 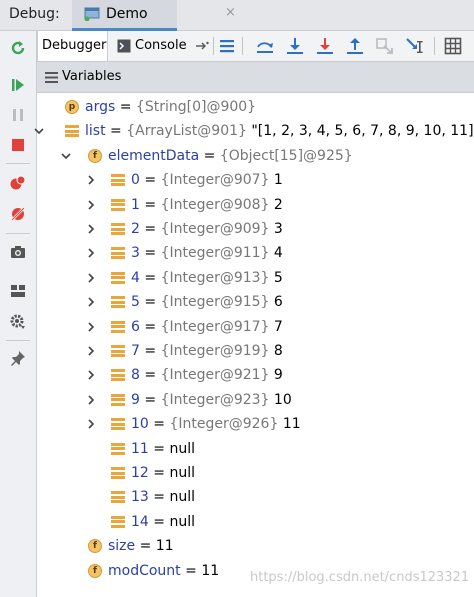 What do you see at coordinates (135, 204) in the screenshot?
I see `variable-name: 1` at bounding box center [135, 204].